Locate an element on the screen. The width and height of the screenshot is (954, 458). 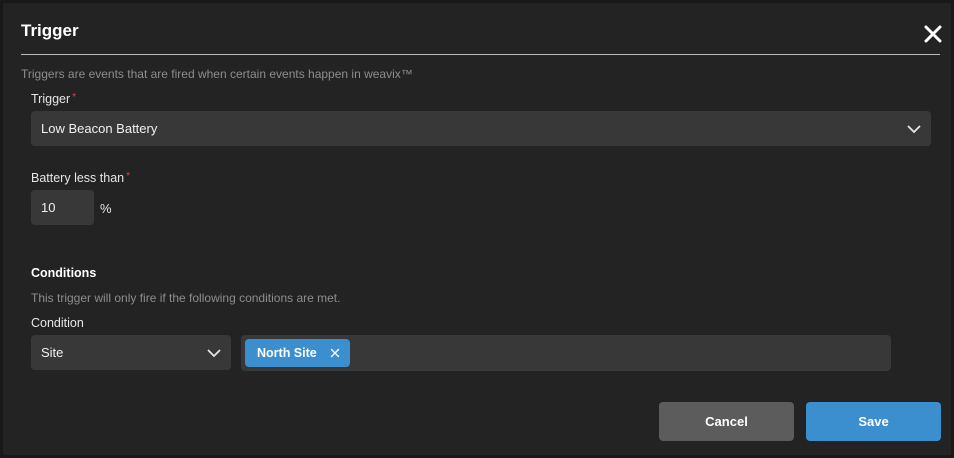
trigger-select-value: Low Beacon Battery is located at coordinates (99, 128).